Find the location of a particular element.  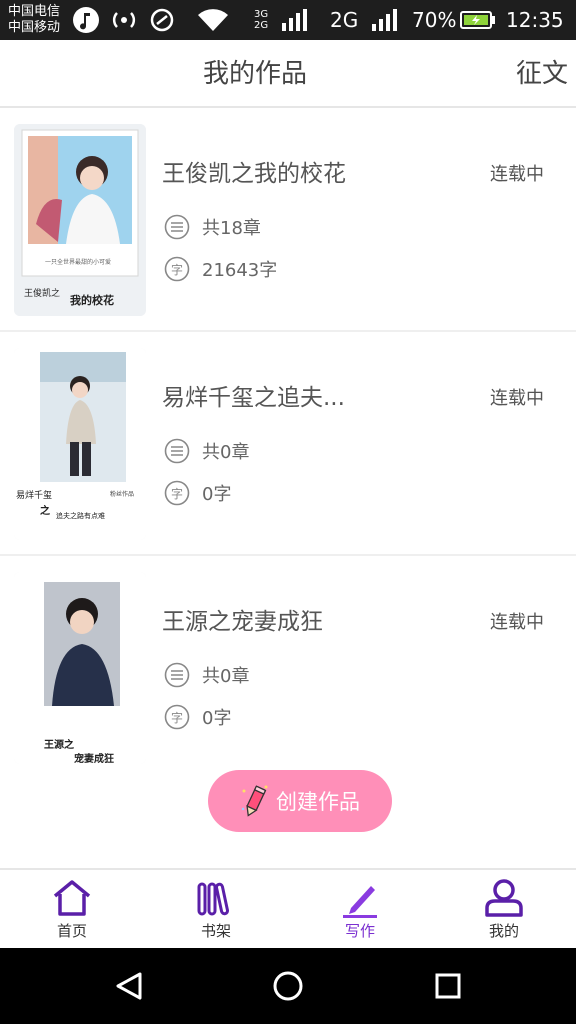

word-count-row: 字 21643字 is located at coordinates (220, 269).